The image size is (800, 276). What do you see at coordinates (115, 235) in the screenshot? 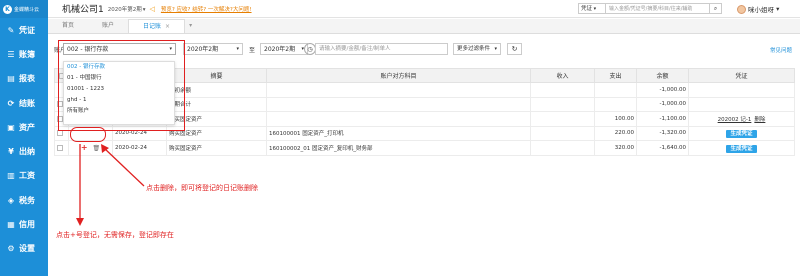
I see `add-annotation: 点击+号登记，无需保存，登记即存在` at bounding box center [115, 235].